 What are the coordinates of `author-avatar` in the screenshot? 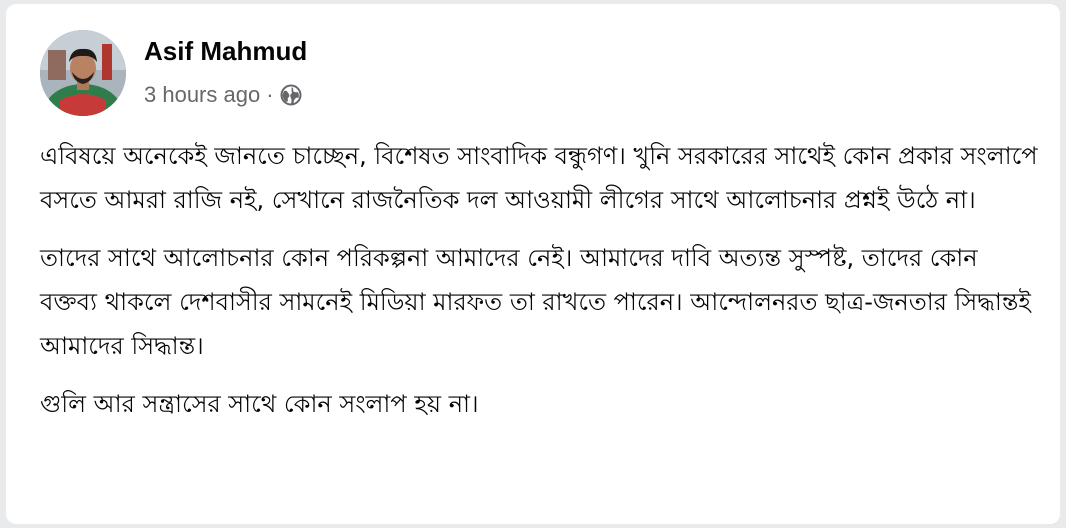 It's located at (83, 73).